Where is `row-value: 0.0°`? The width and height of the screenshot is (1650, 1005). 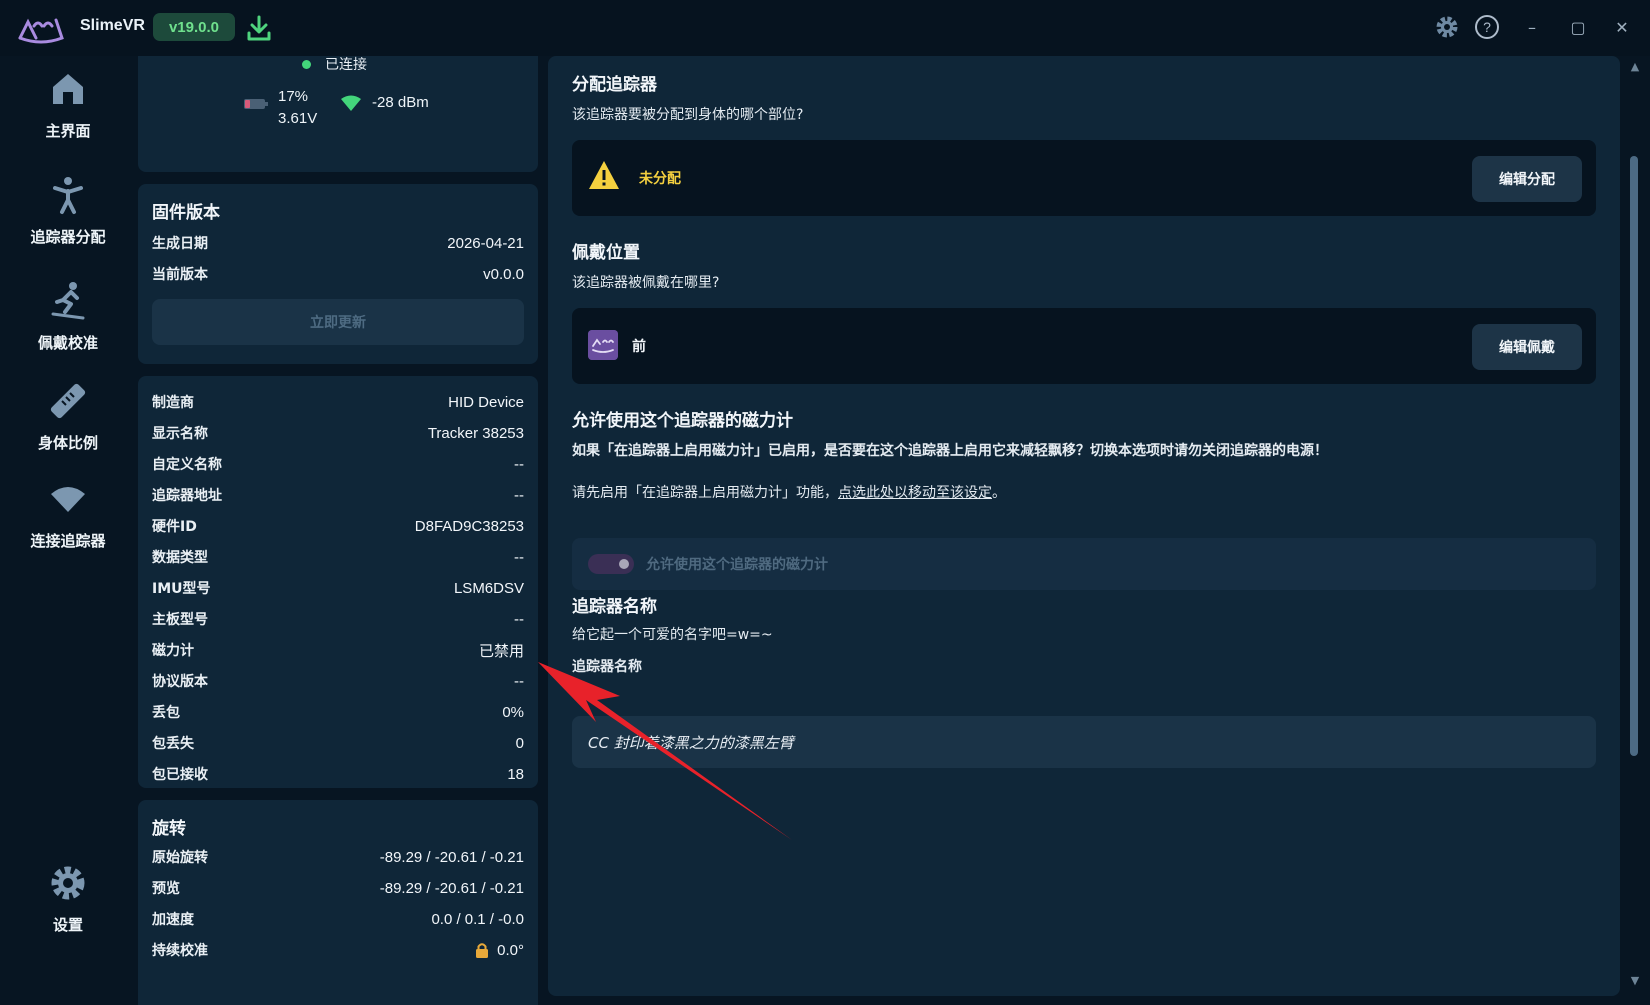
row-value: 0.0° is located at coordinates (510, 950).